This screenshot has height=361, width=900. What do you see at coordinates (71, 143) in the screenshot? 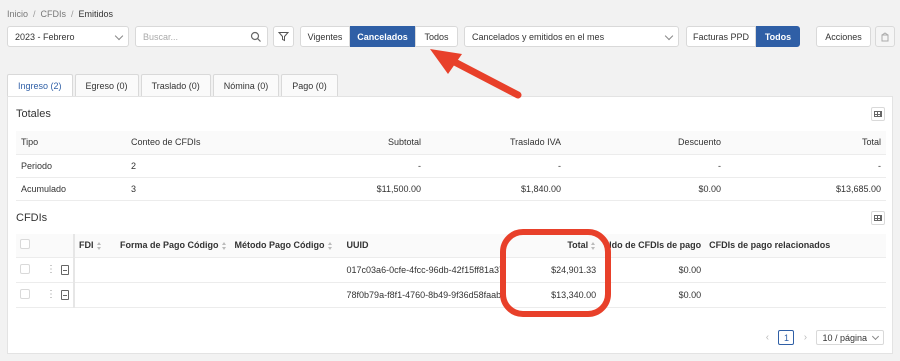
I see `col-tipo: Tipo` at bounding box center [71, 143].